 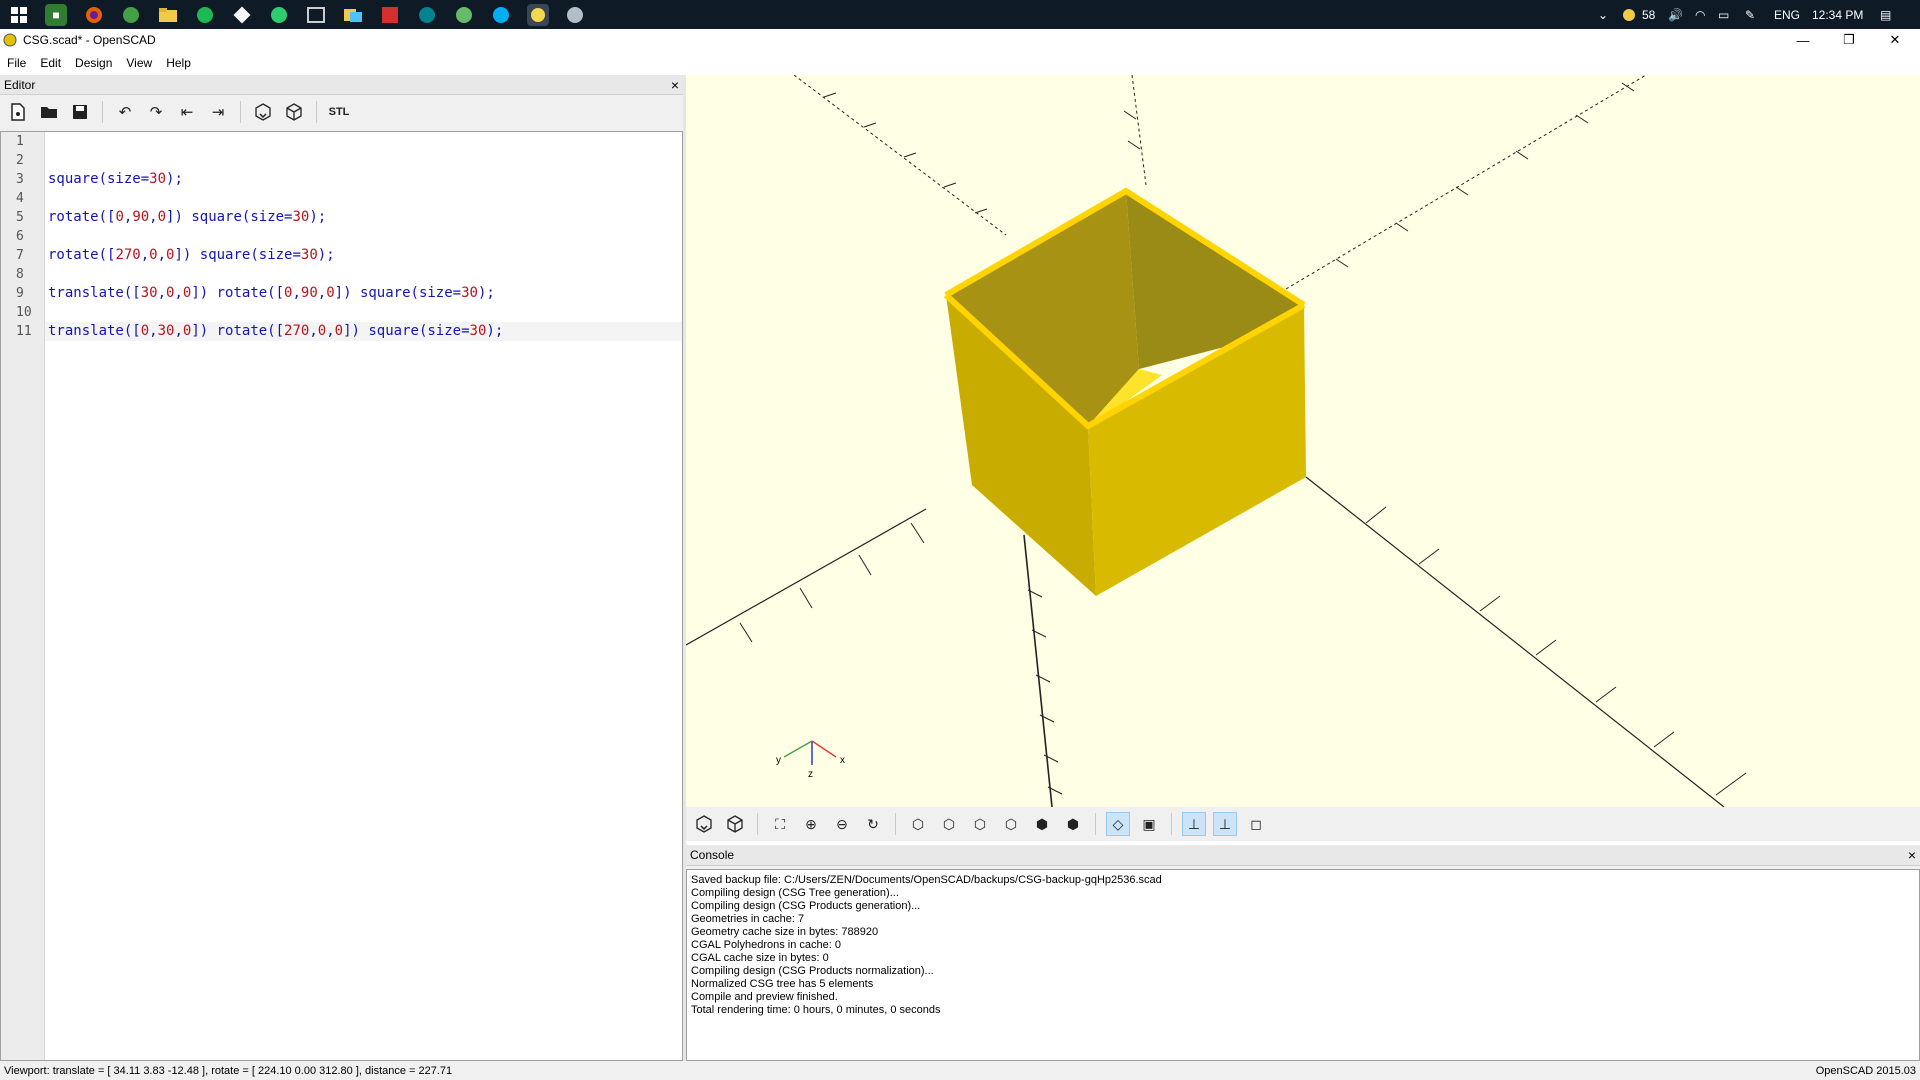 I want to click on taskbar-app-git, so click(x=242, y=15).